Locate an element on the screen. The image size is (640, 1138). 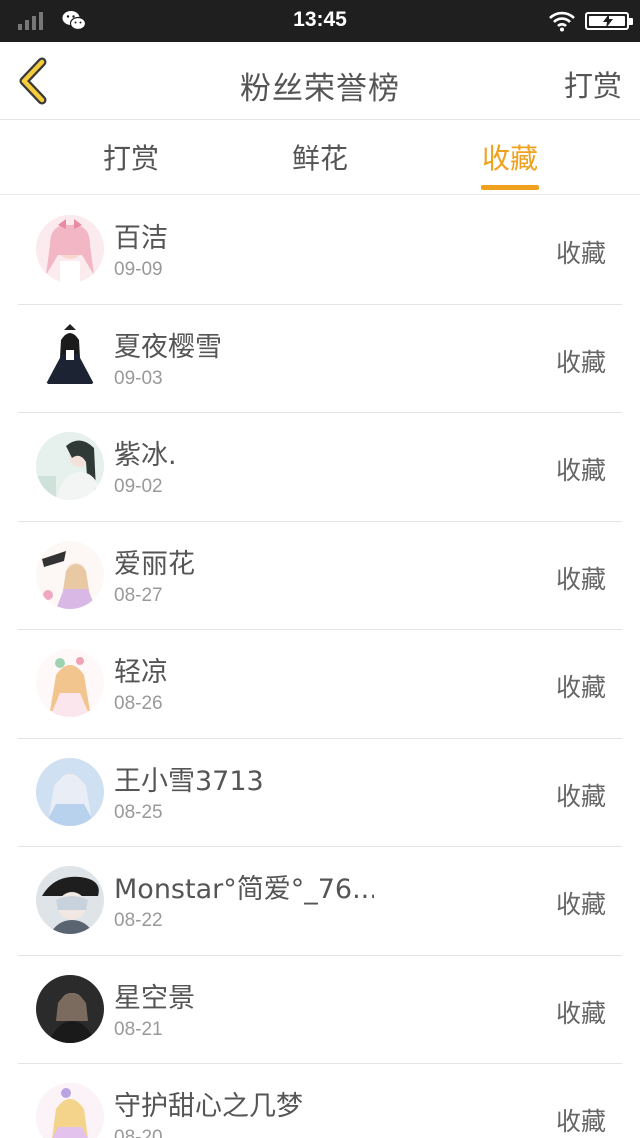
list-item: 轻凉 08-26 收藏 is located at coordinates (320, 684).